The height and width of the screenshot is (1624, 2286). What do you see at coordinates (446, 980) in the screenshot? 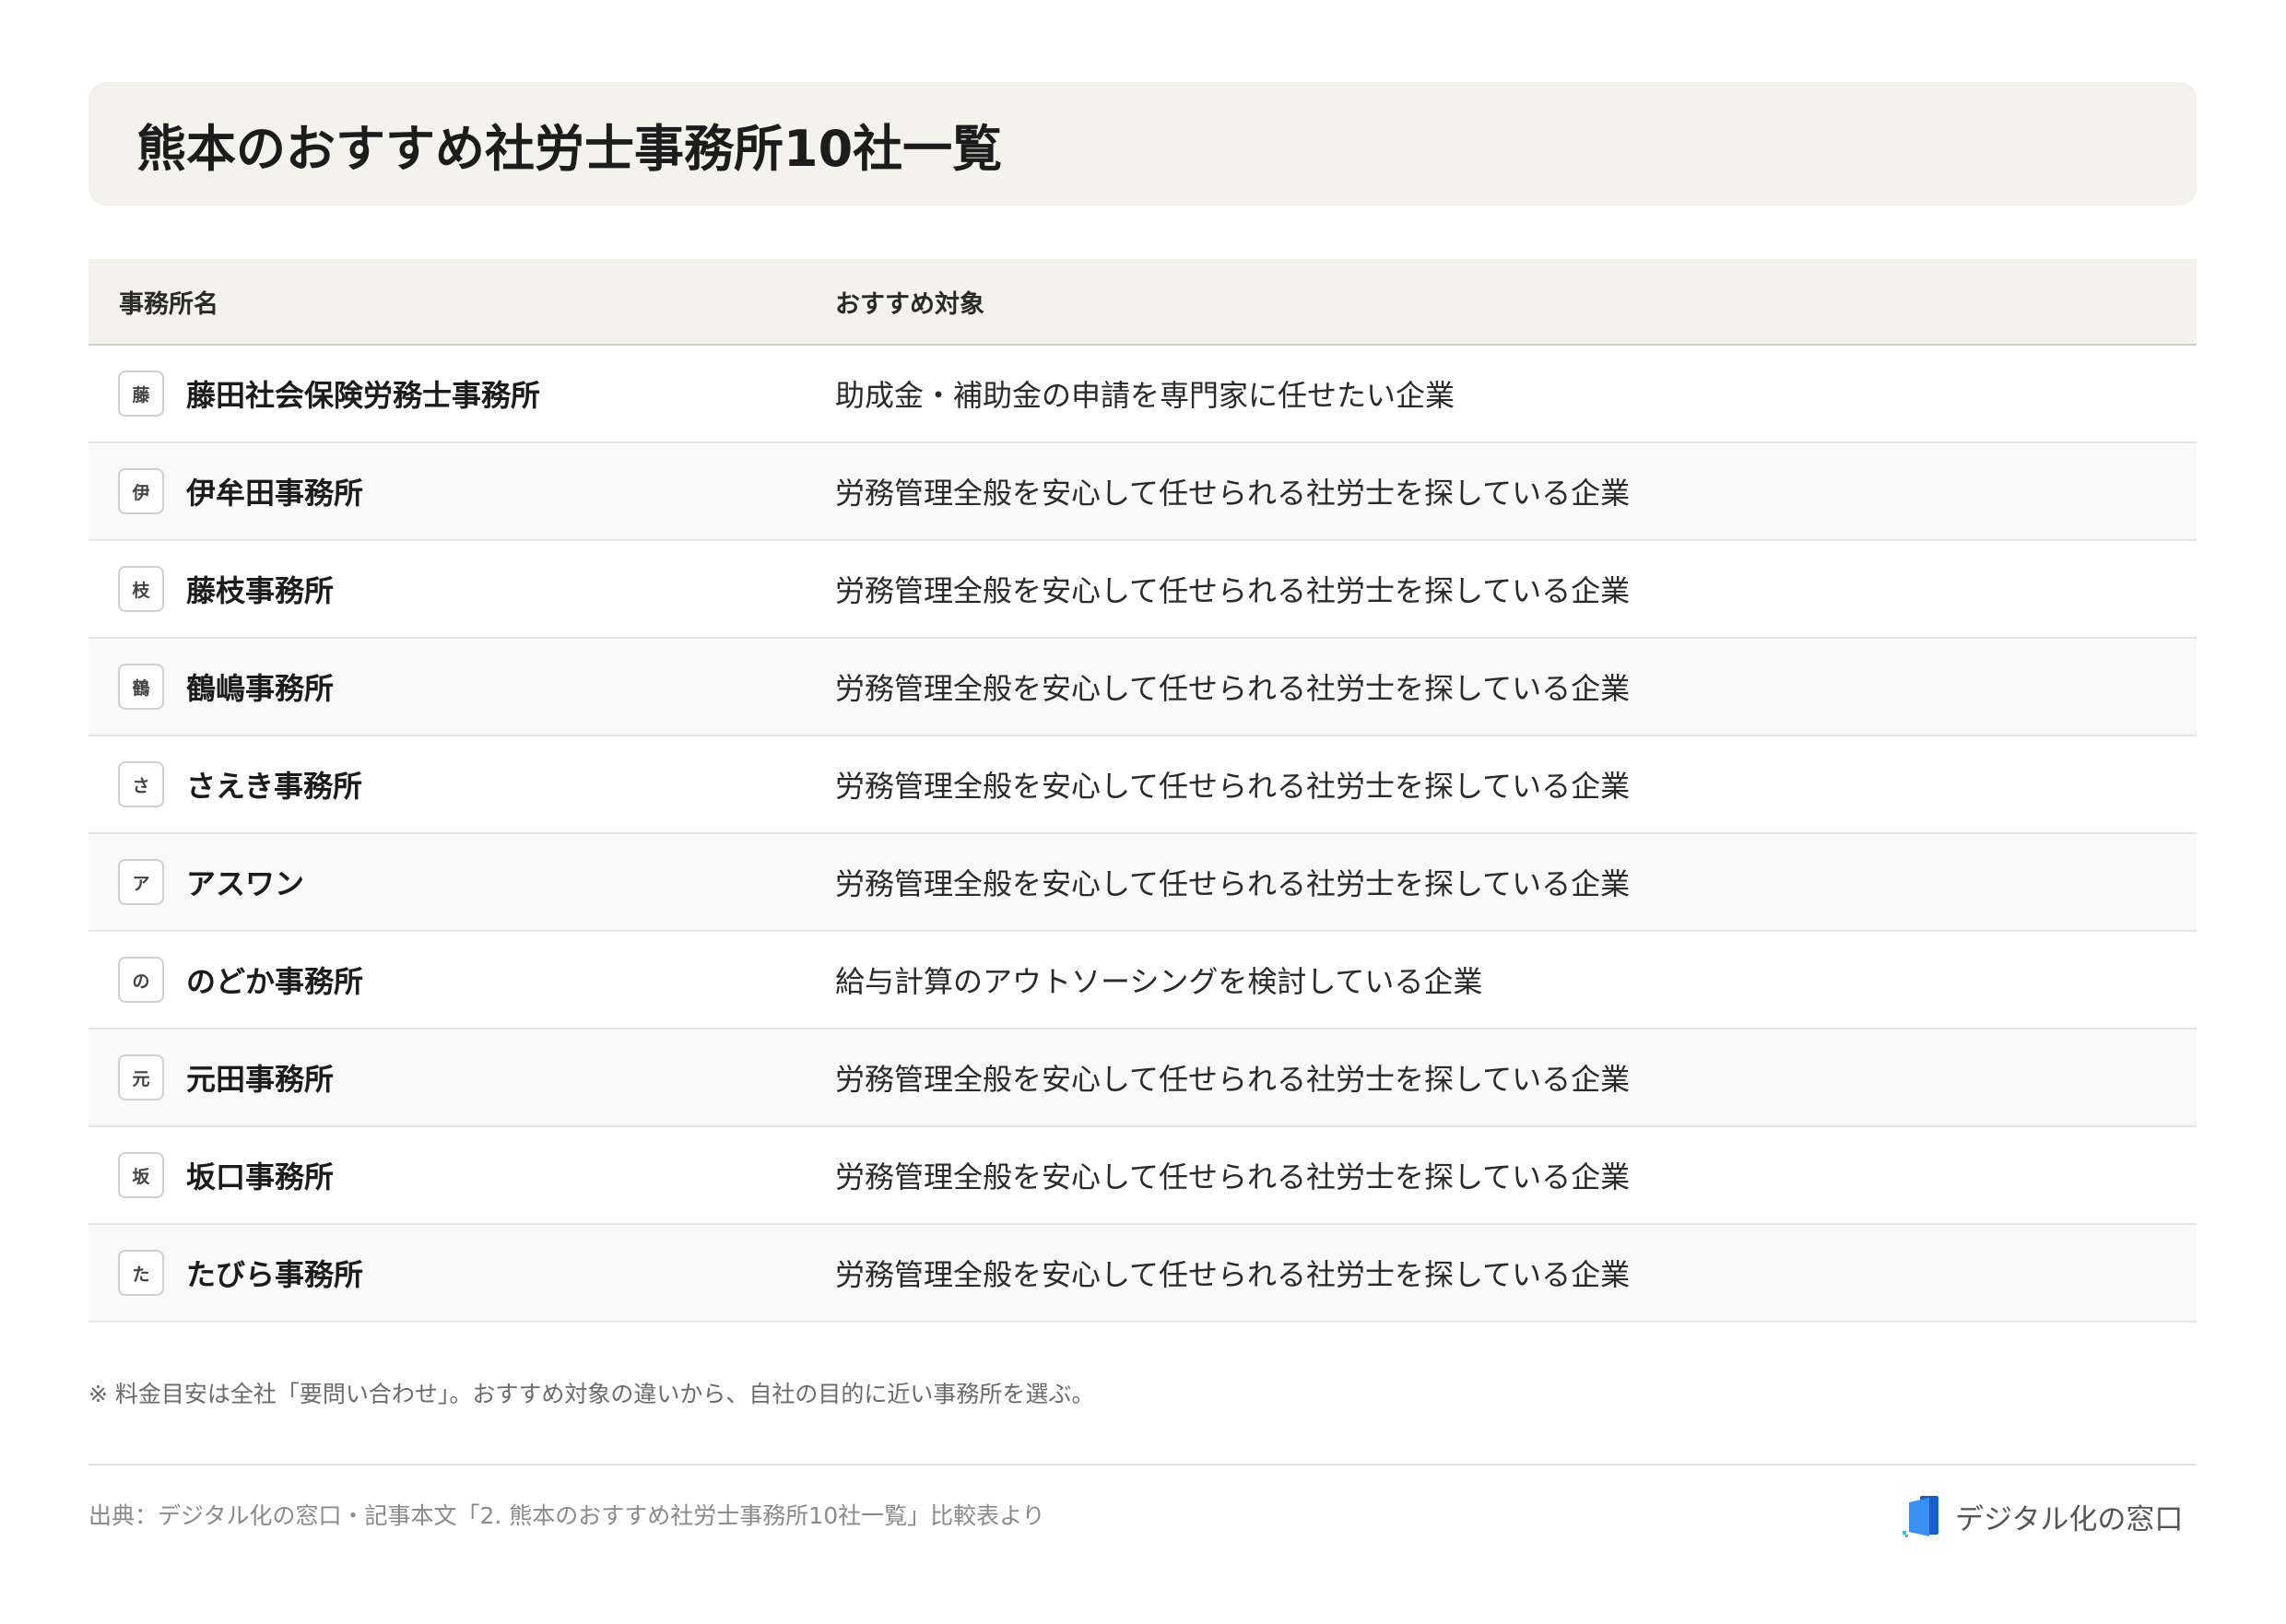
I see `office-name-cell: の のどか事務所` at bounding box center [446, 980].